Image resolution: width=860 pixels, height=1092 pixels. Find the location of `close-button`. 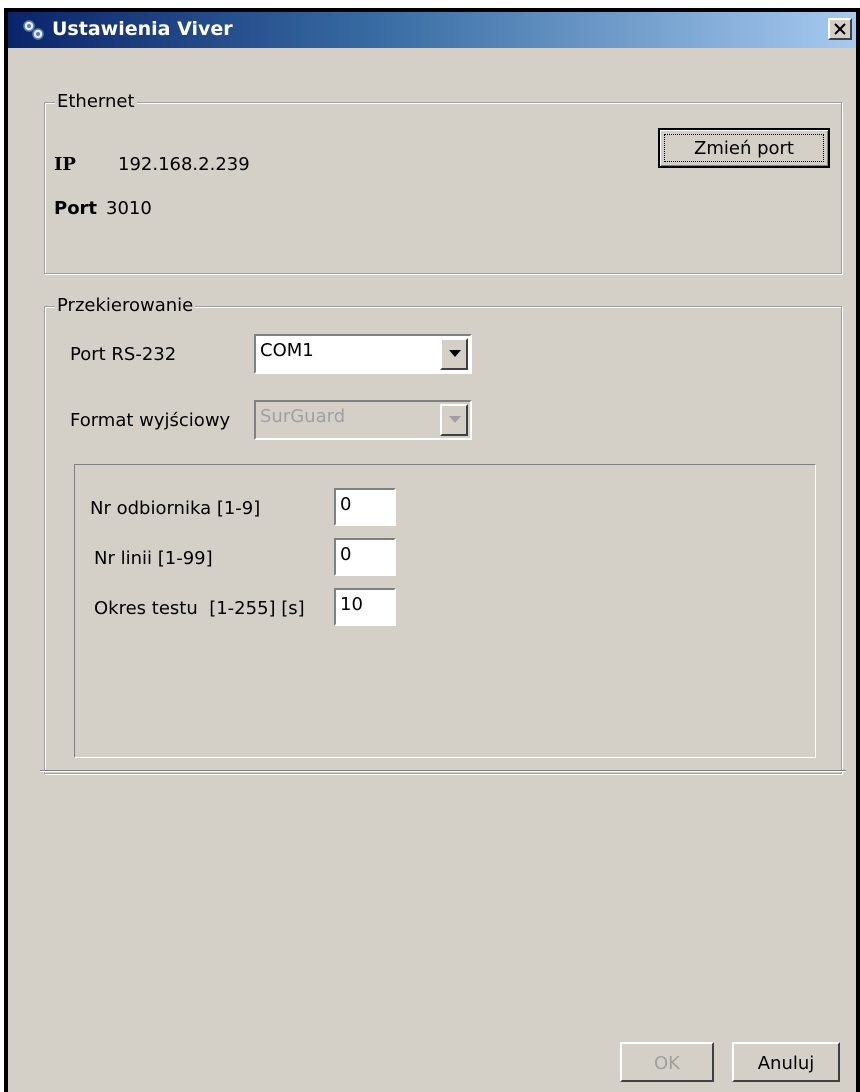

close-button is located at coordinates (840, 29).